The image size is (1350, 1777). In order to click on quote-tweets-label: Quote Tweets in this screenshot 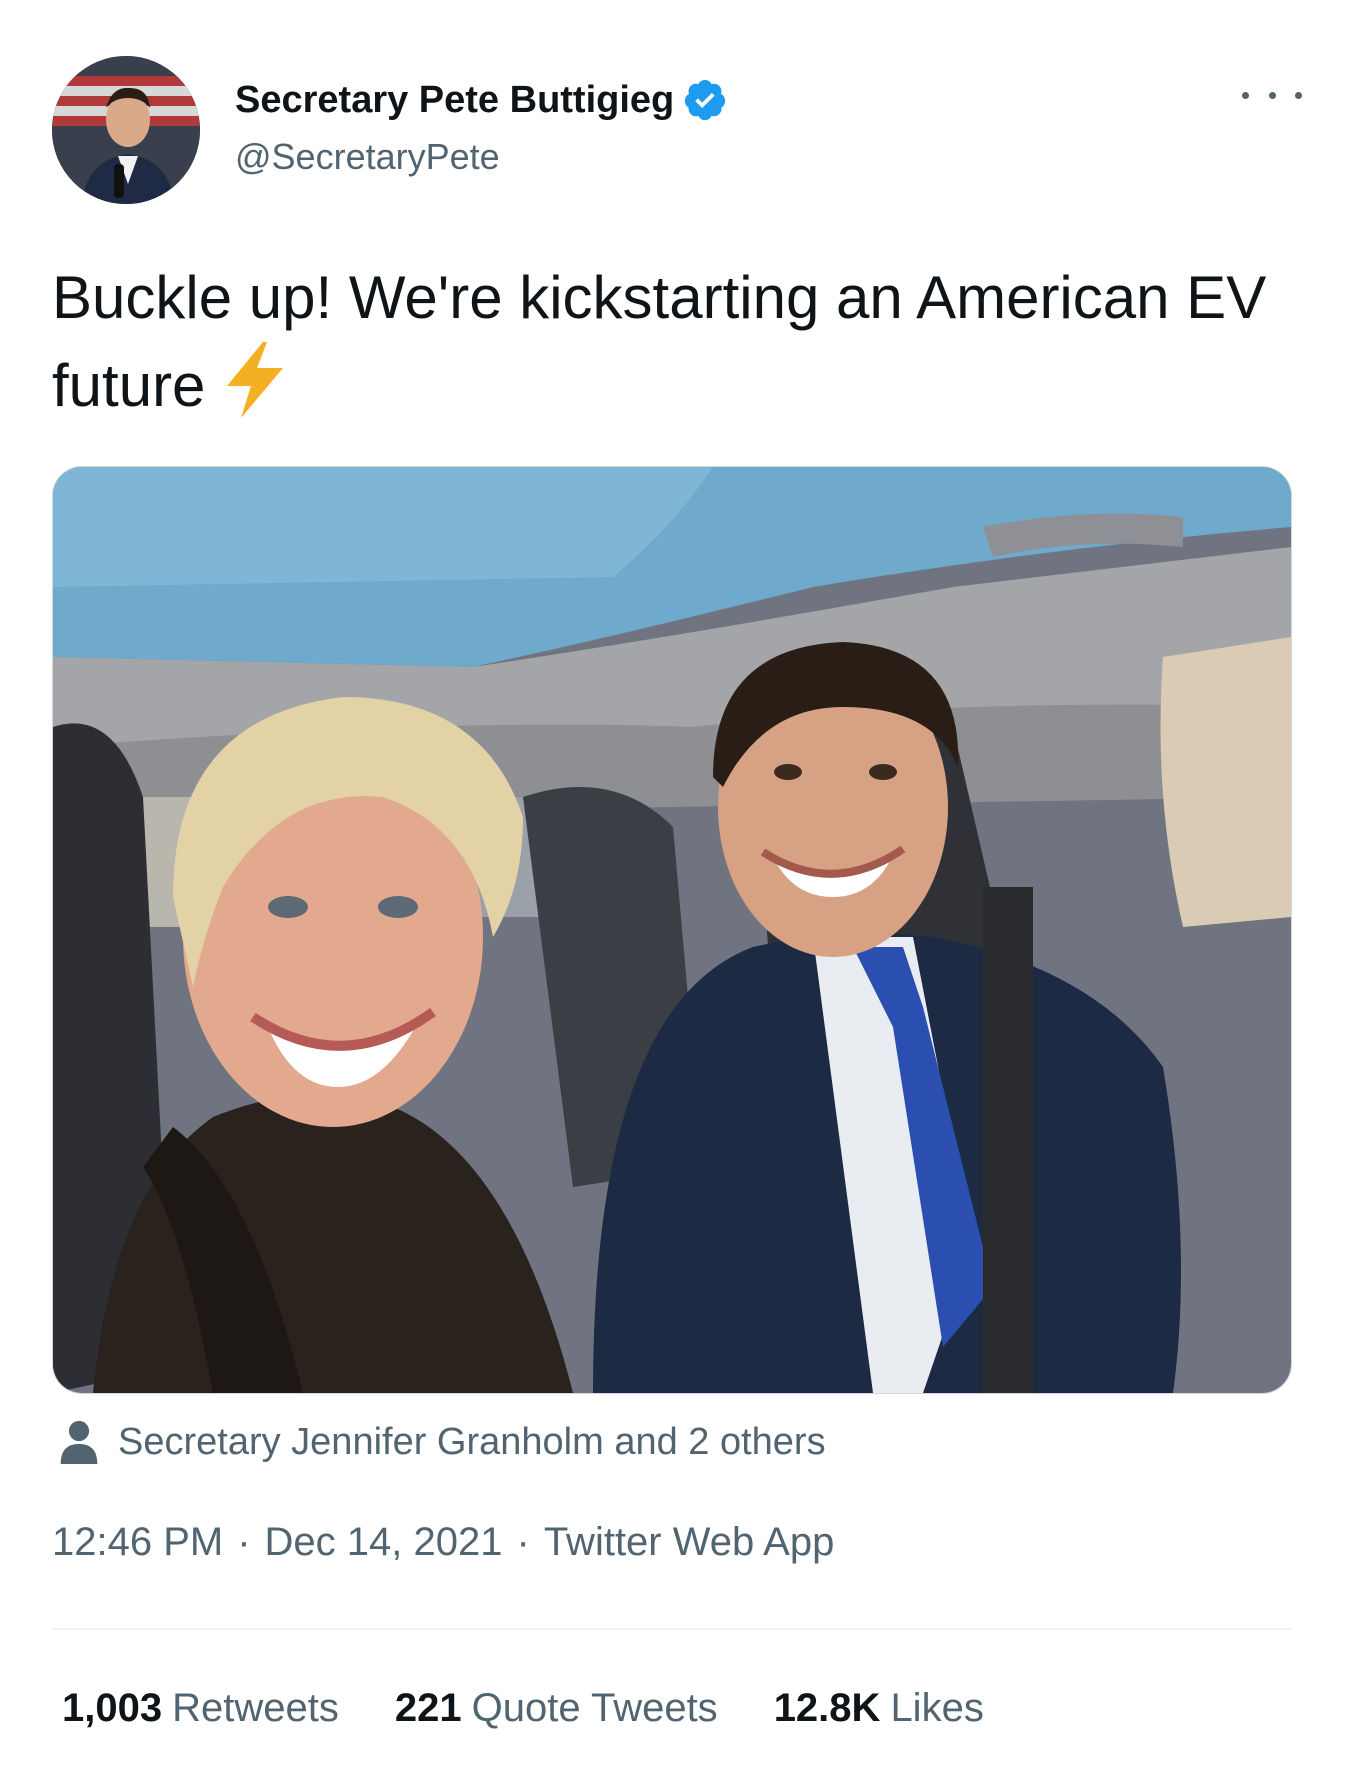, I will do `click(594, 1708)`.